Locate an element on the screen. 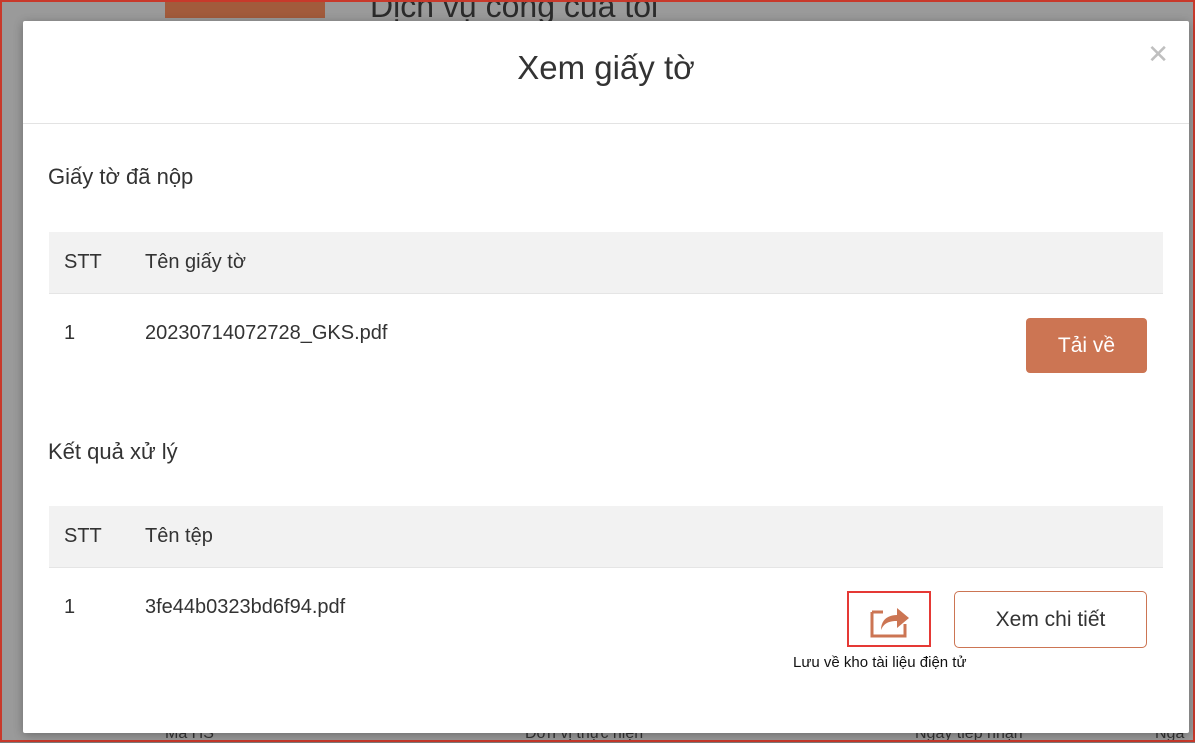  view-detail-button: Xem chi tiết is located at coordinates (1050, 619).